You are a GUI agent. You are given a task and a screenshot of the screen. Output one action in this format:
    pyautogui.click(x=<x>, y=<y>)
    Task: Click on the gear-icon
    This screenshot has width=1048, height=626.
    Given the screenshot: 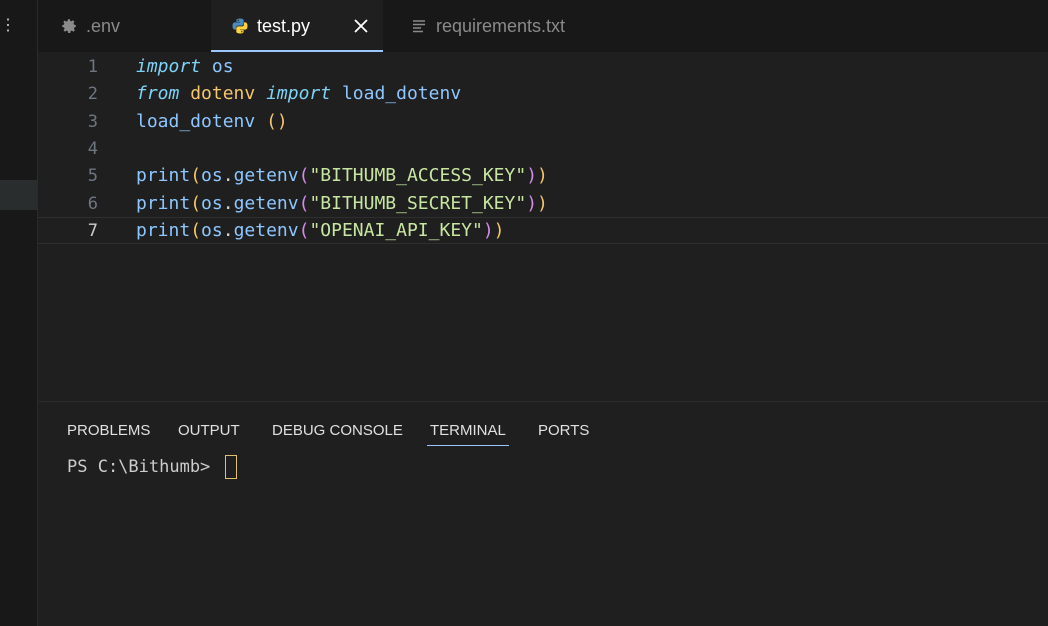 What is the action you would take?
    pyautogui.click(x=69, y=26)
    